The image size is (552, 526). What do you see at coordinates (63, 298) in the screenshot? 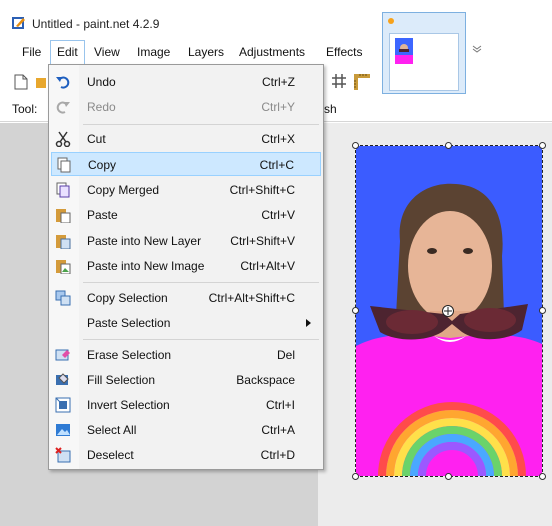
I see `copy-selection-icon` at bounding box center [63, 298].